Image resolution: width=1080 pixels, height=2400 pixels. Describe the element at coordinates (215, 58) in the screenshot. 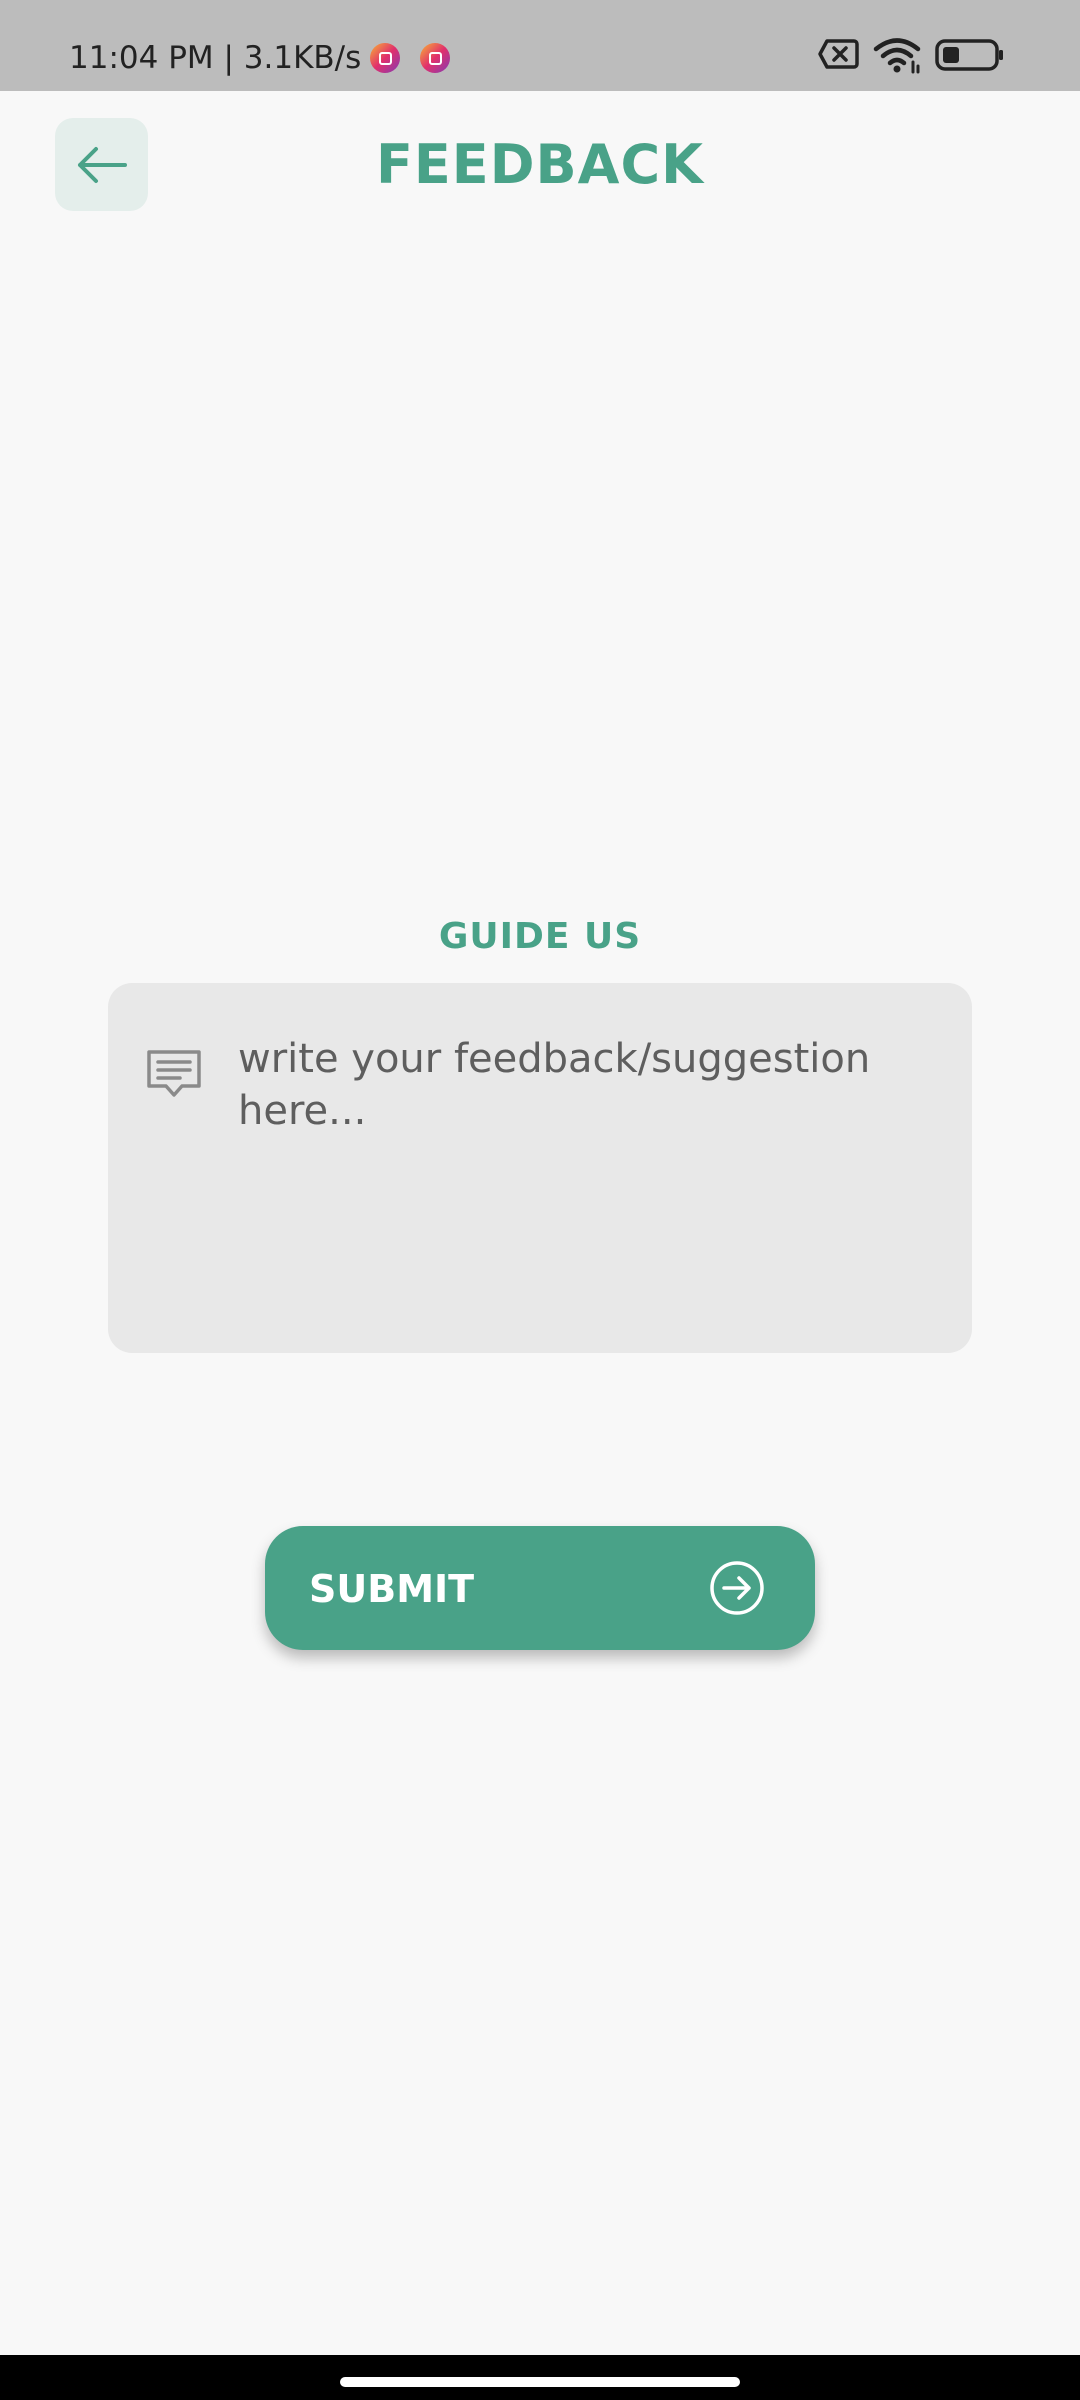

I see `status-time: 11:04 PM | 3.1KB/s` at that location.